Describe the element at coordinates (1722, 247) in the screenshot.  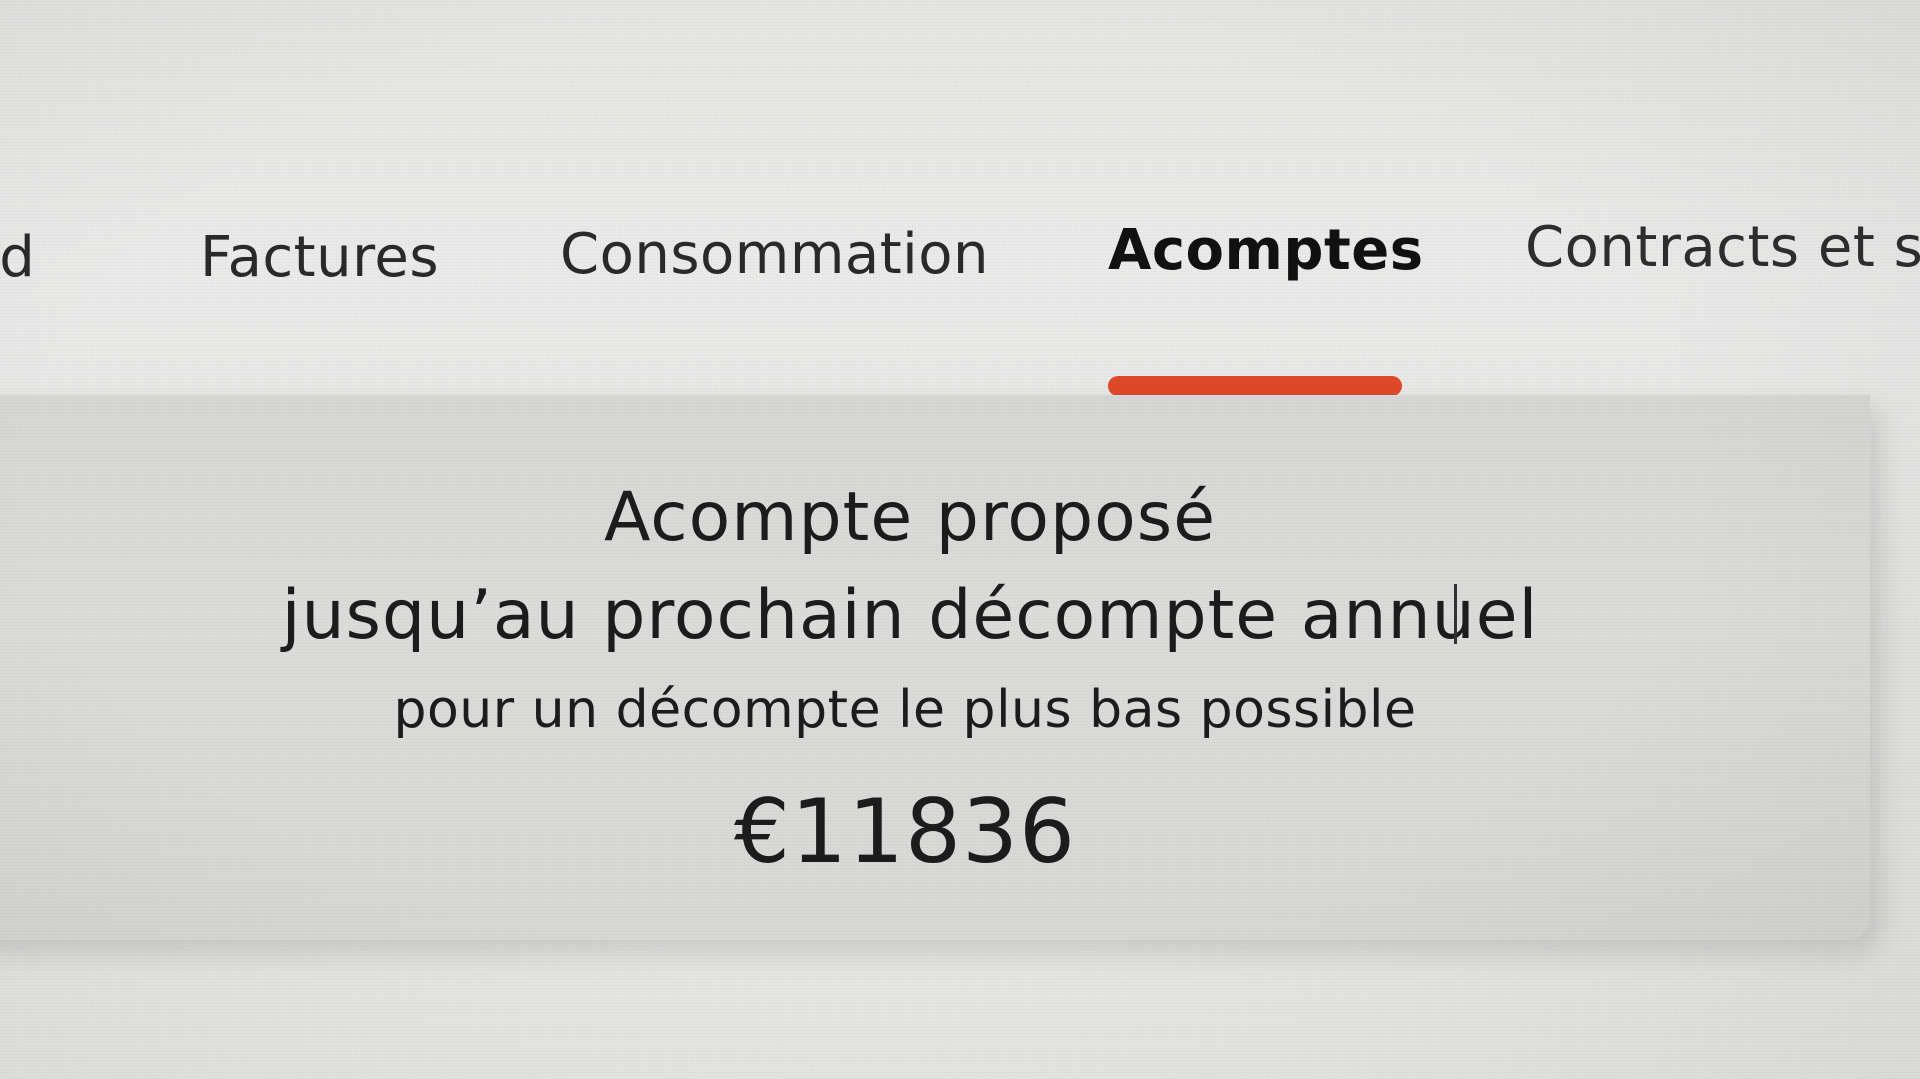
I see `tab-contracts: Contracts et s` at that location.